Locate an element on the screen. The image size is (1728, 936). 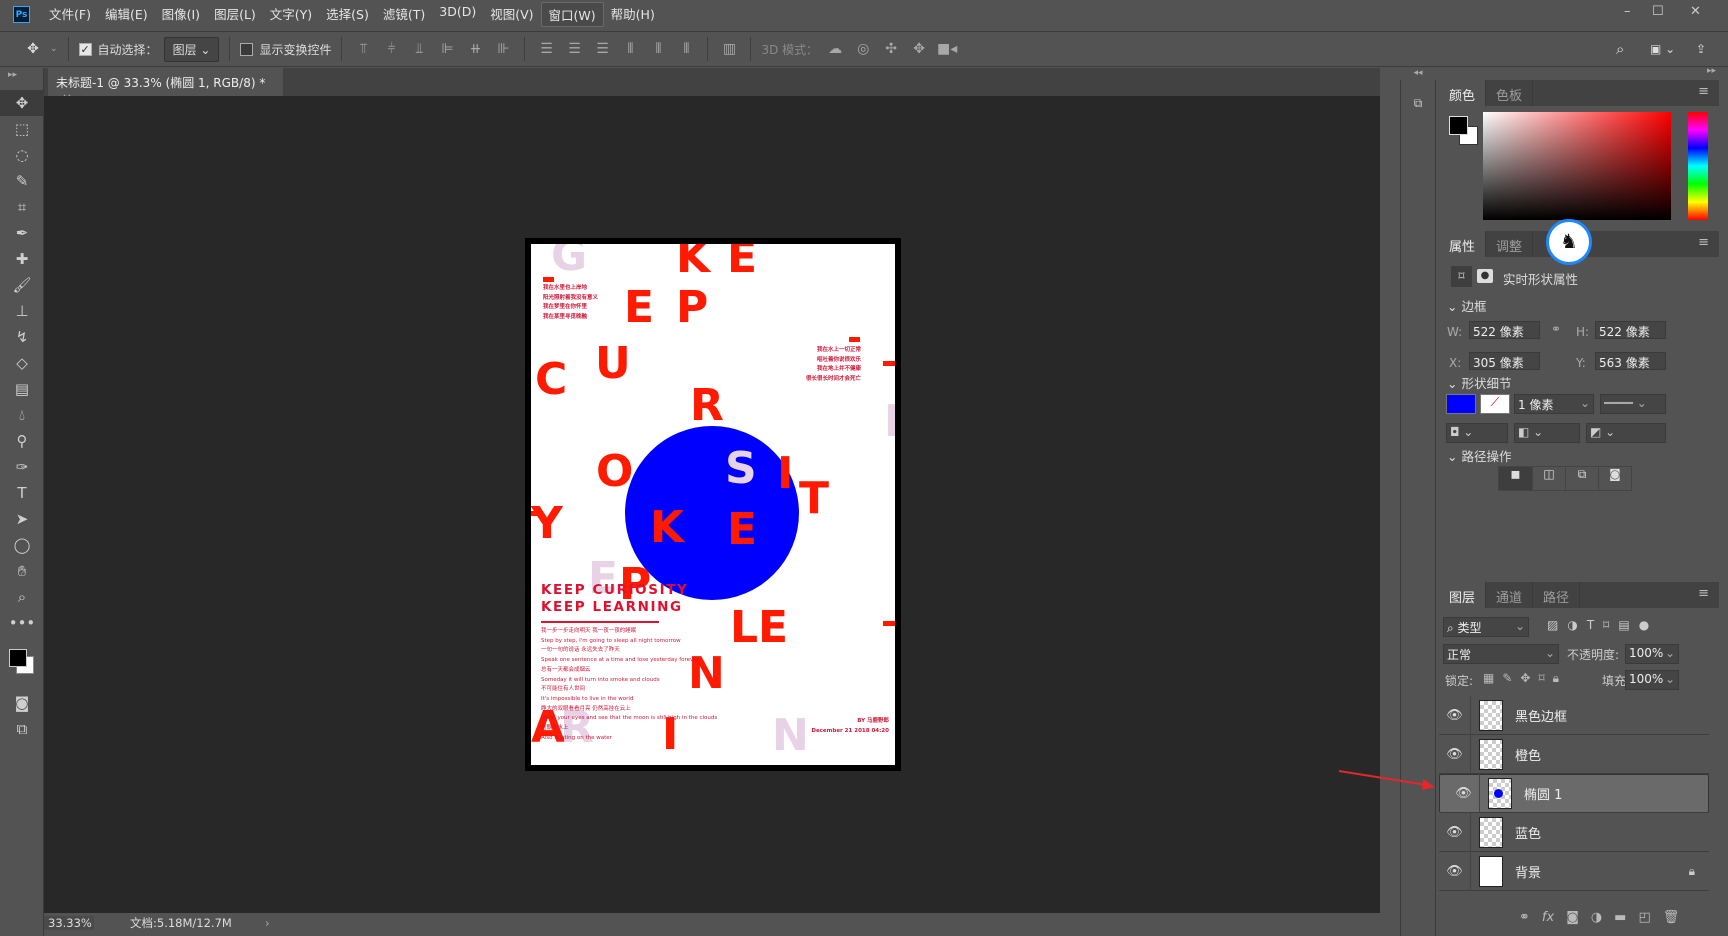
search-icon: ⌕ is located at coordinates (1620, 49).